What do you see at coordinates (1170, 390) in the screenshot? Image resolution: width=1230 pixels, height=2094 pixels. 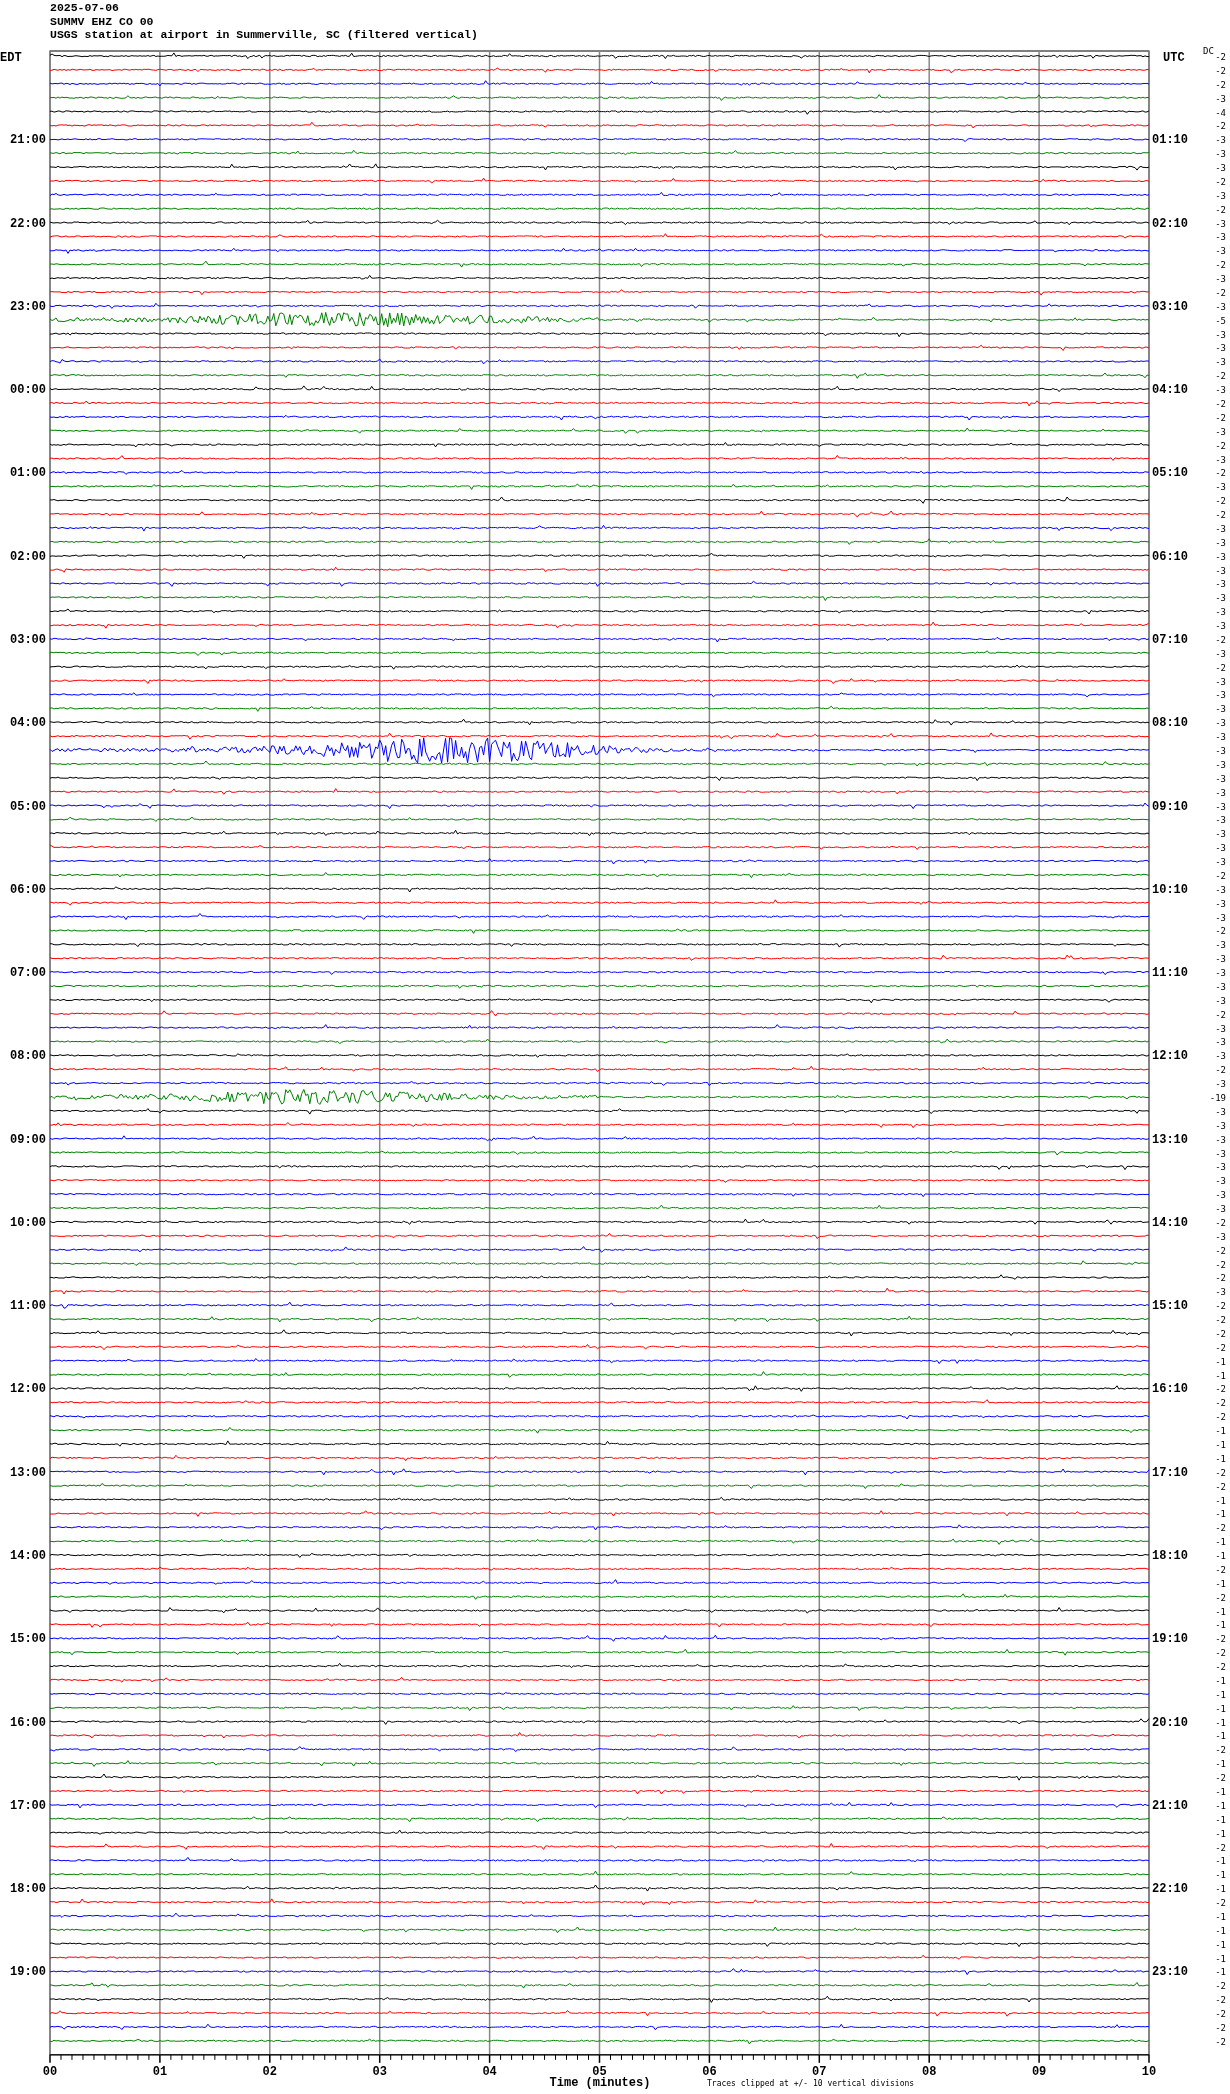 I see `hour-label: 04:10` at bounding box center [1170, 390].